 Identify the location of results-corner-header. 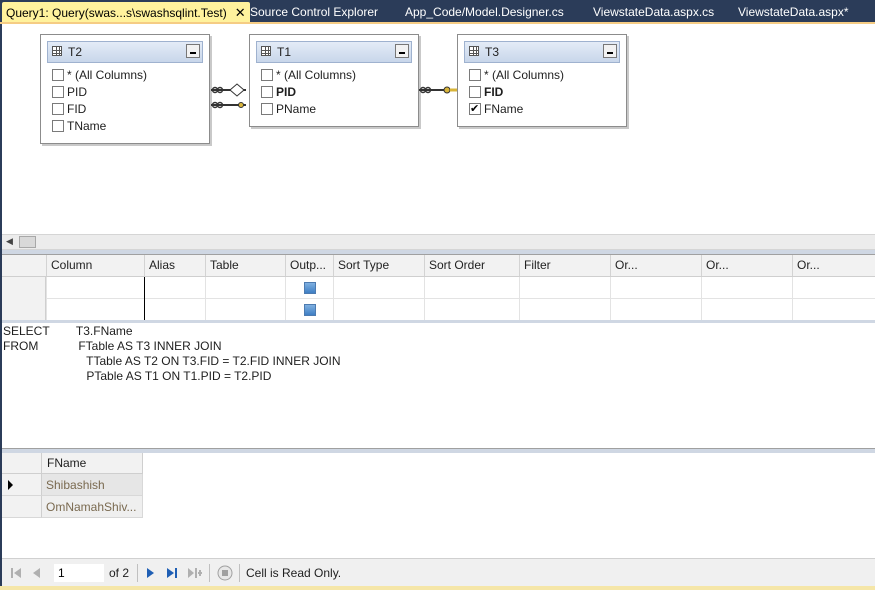
(22, 463).